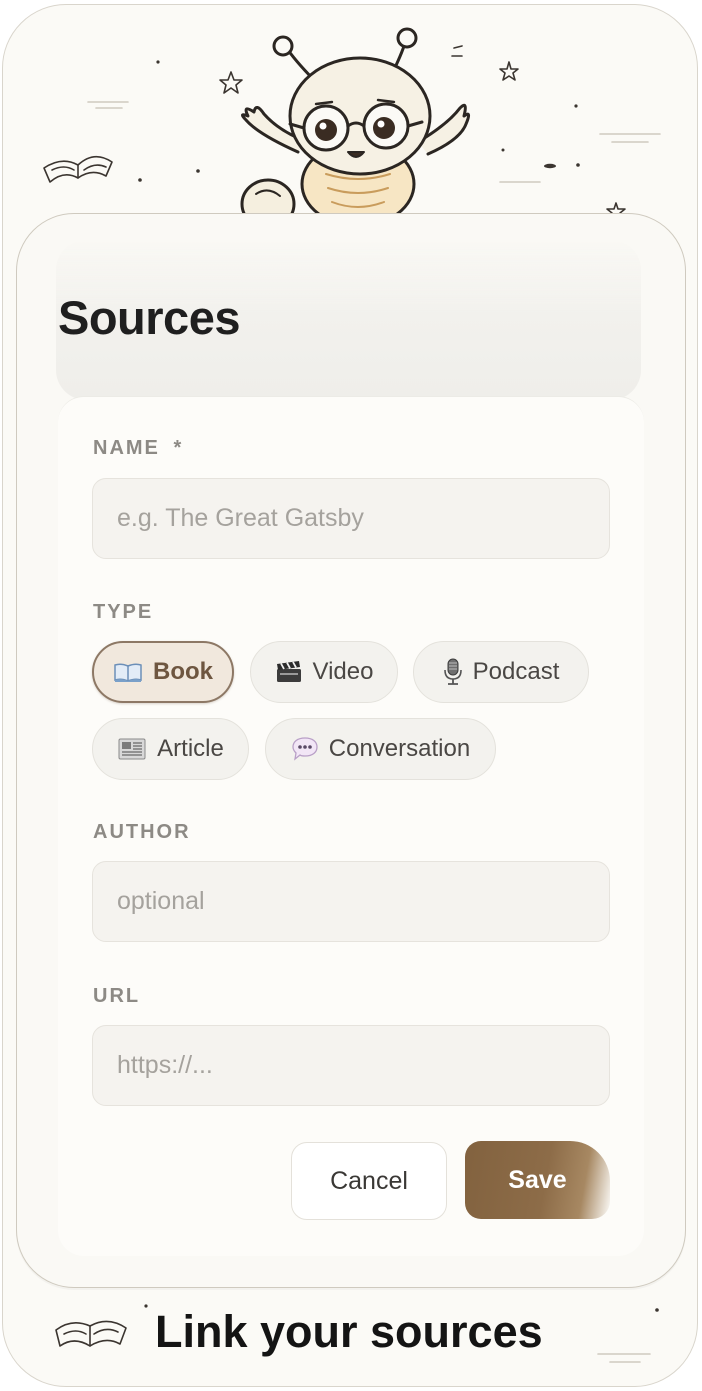 The image size is (702, 1391). I want to click on required-mark: *, so click(178, 448).